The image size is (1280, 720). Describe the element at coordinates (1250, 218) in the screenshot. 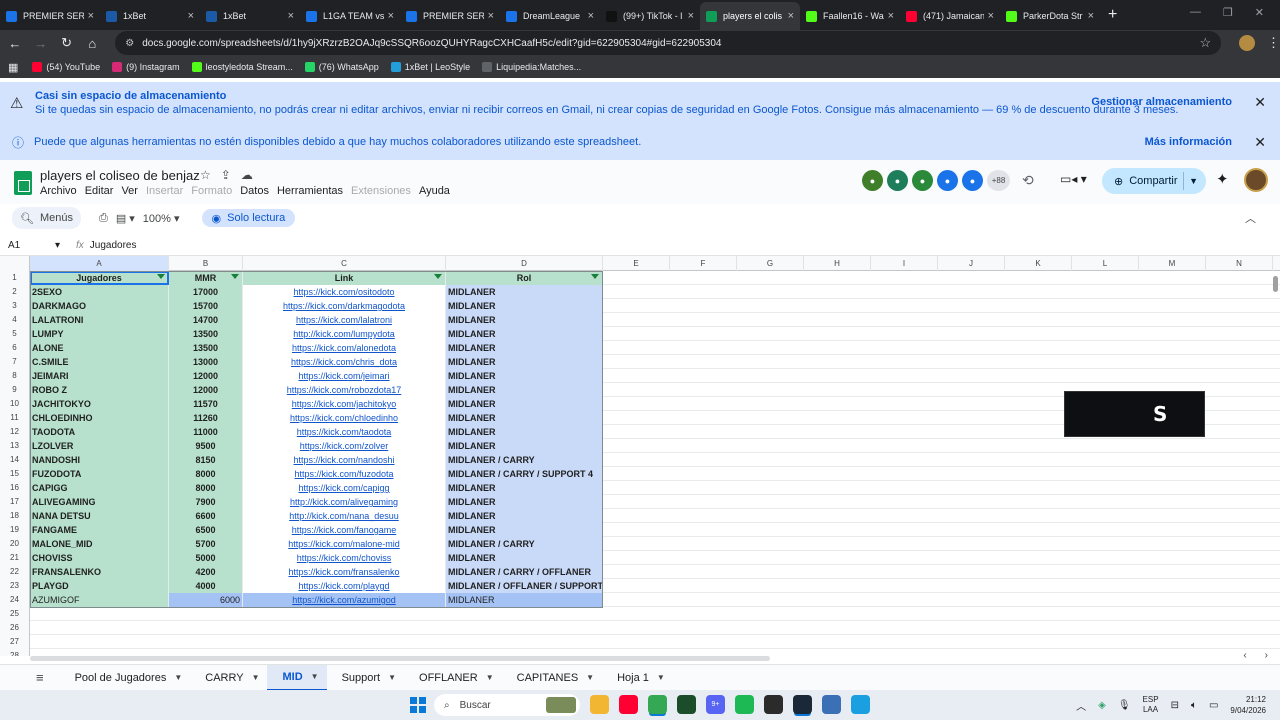

I see `collapse-menus-icon: ︿` at that location.